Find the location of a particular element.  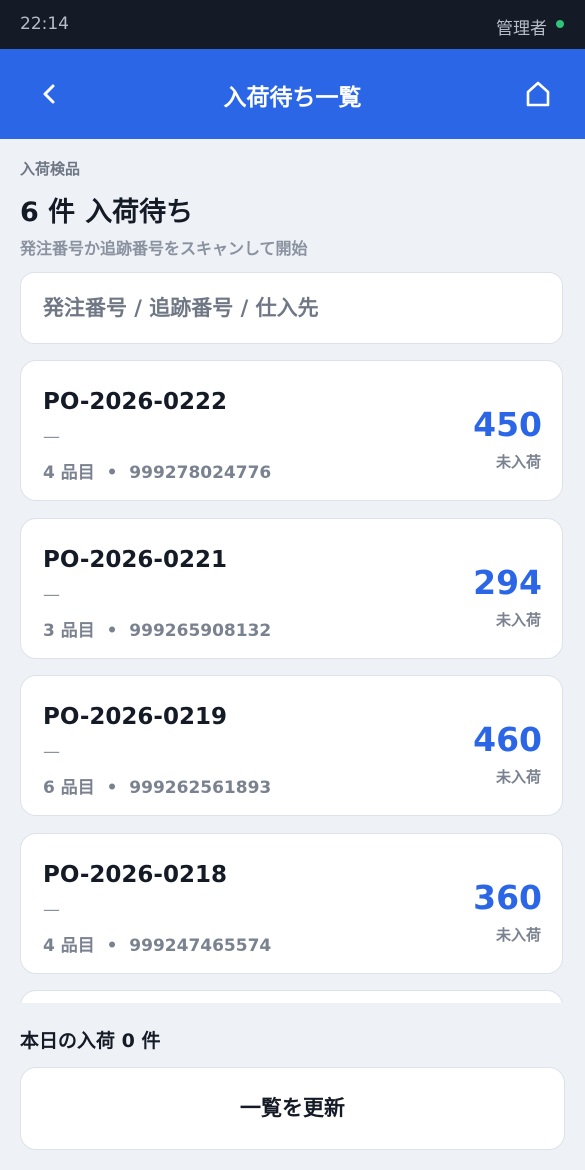

pending-quantity: 450 is located at coordinates (507, 424).